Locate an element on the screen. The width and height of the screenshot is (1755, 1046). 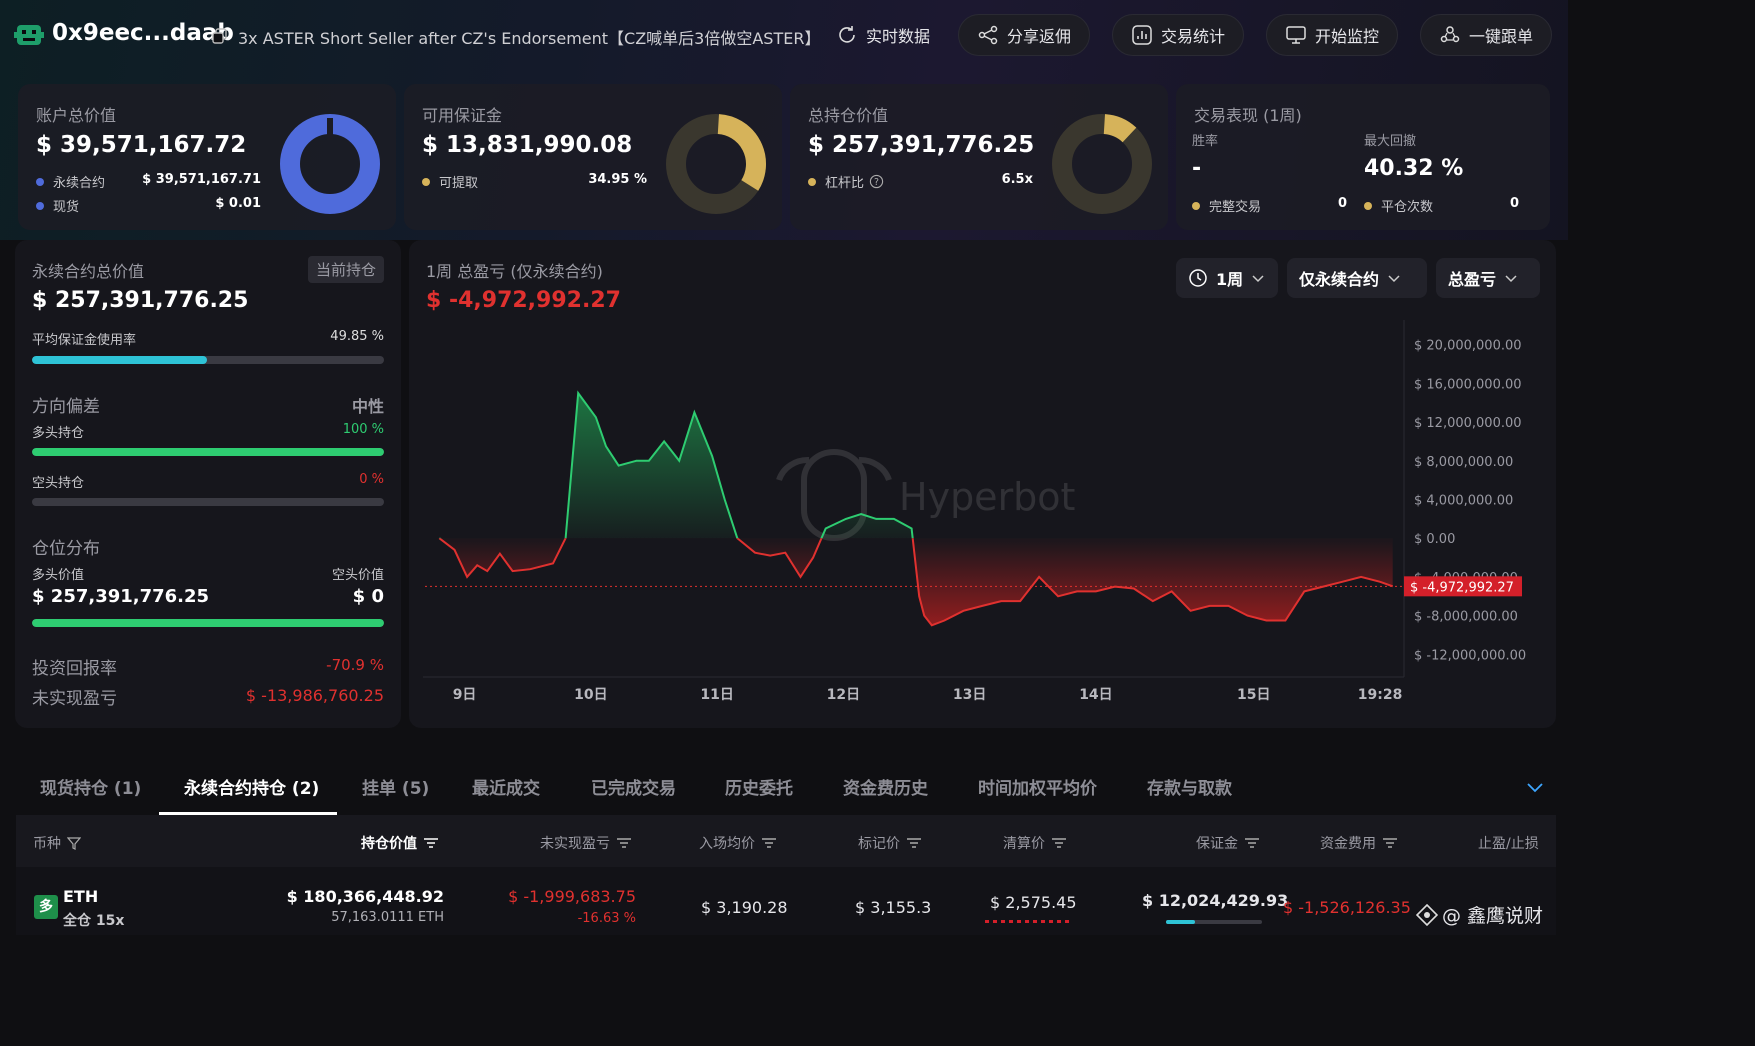
tab-completed-trades: 已完成交易 is located at coordinates (633, 786).